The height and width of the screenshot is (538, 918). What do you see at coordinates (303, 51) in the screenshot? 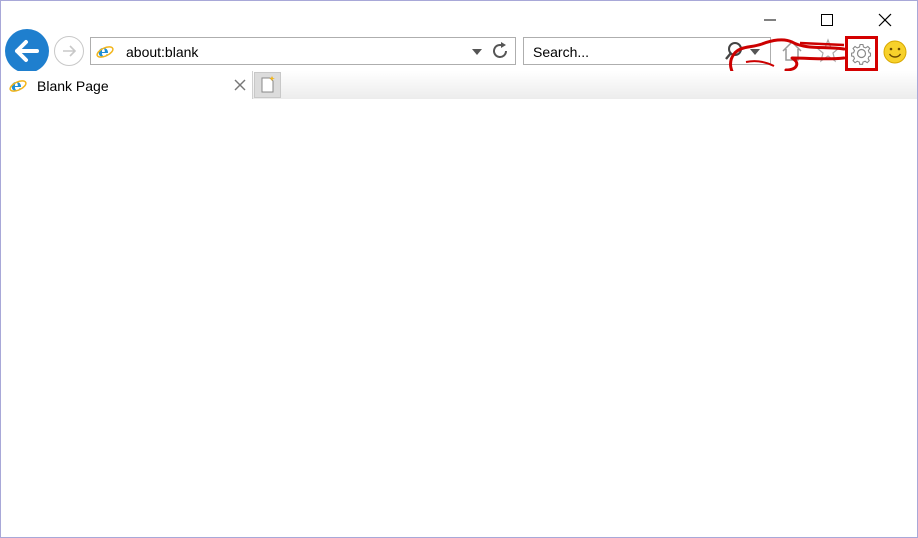
I see `address-bar: e about:blank` at bounding box center [303, 51].